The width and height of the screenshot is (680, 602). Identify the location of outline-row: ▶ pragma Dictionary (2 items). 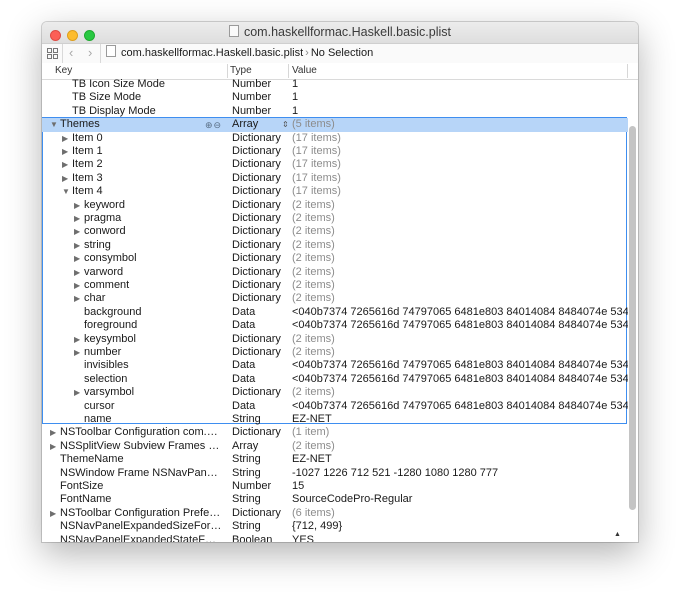
(335, 218).